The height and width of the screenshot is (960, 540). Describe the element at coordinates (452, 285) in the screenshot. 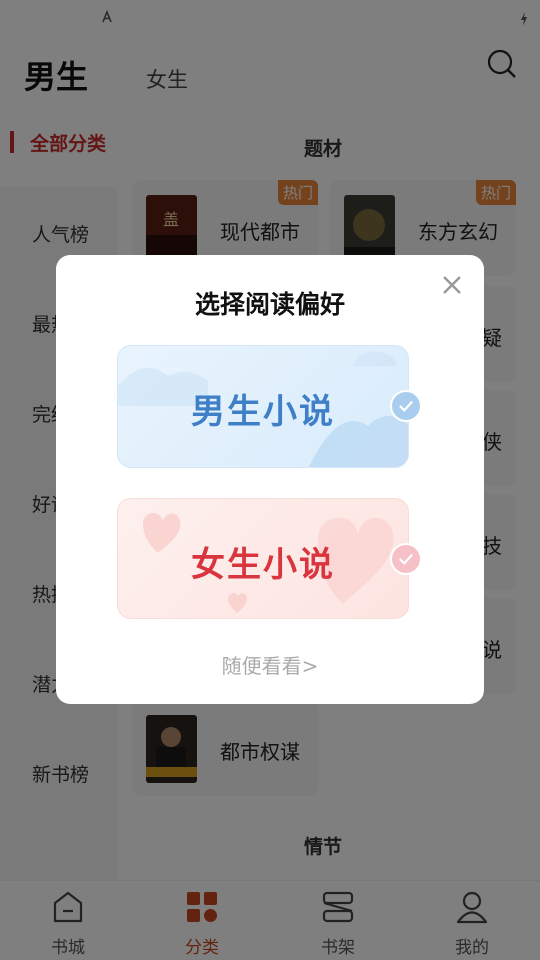

I see `close-icon` at that location.